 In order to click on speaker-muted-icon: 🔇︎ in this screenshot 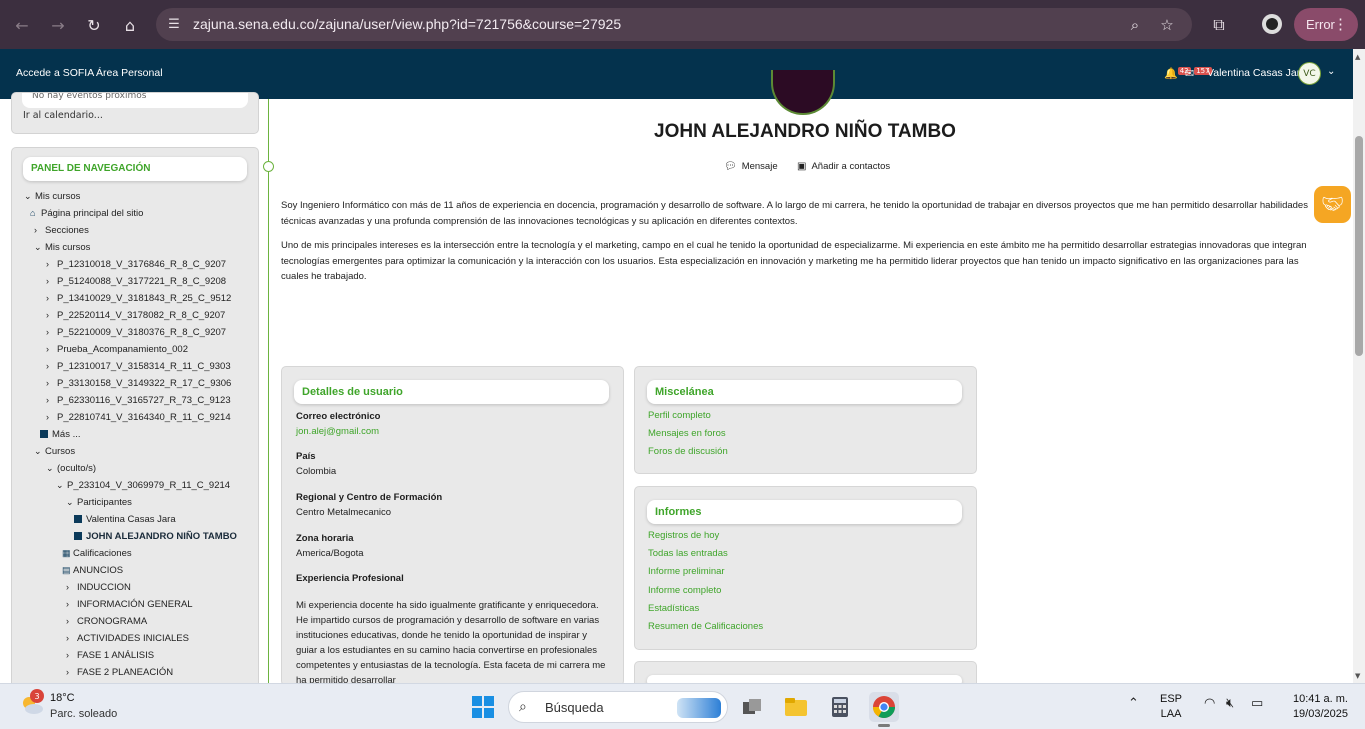, I will do `click(1230, 703)`.